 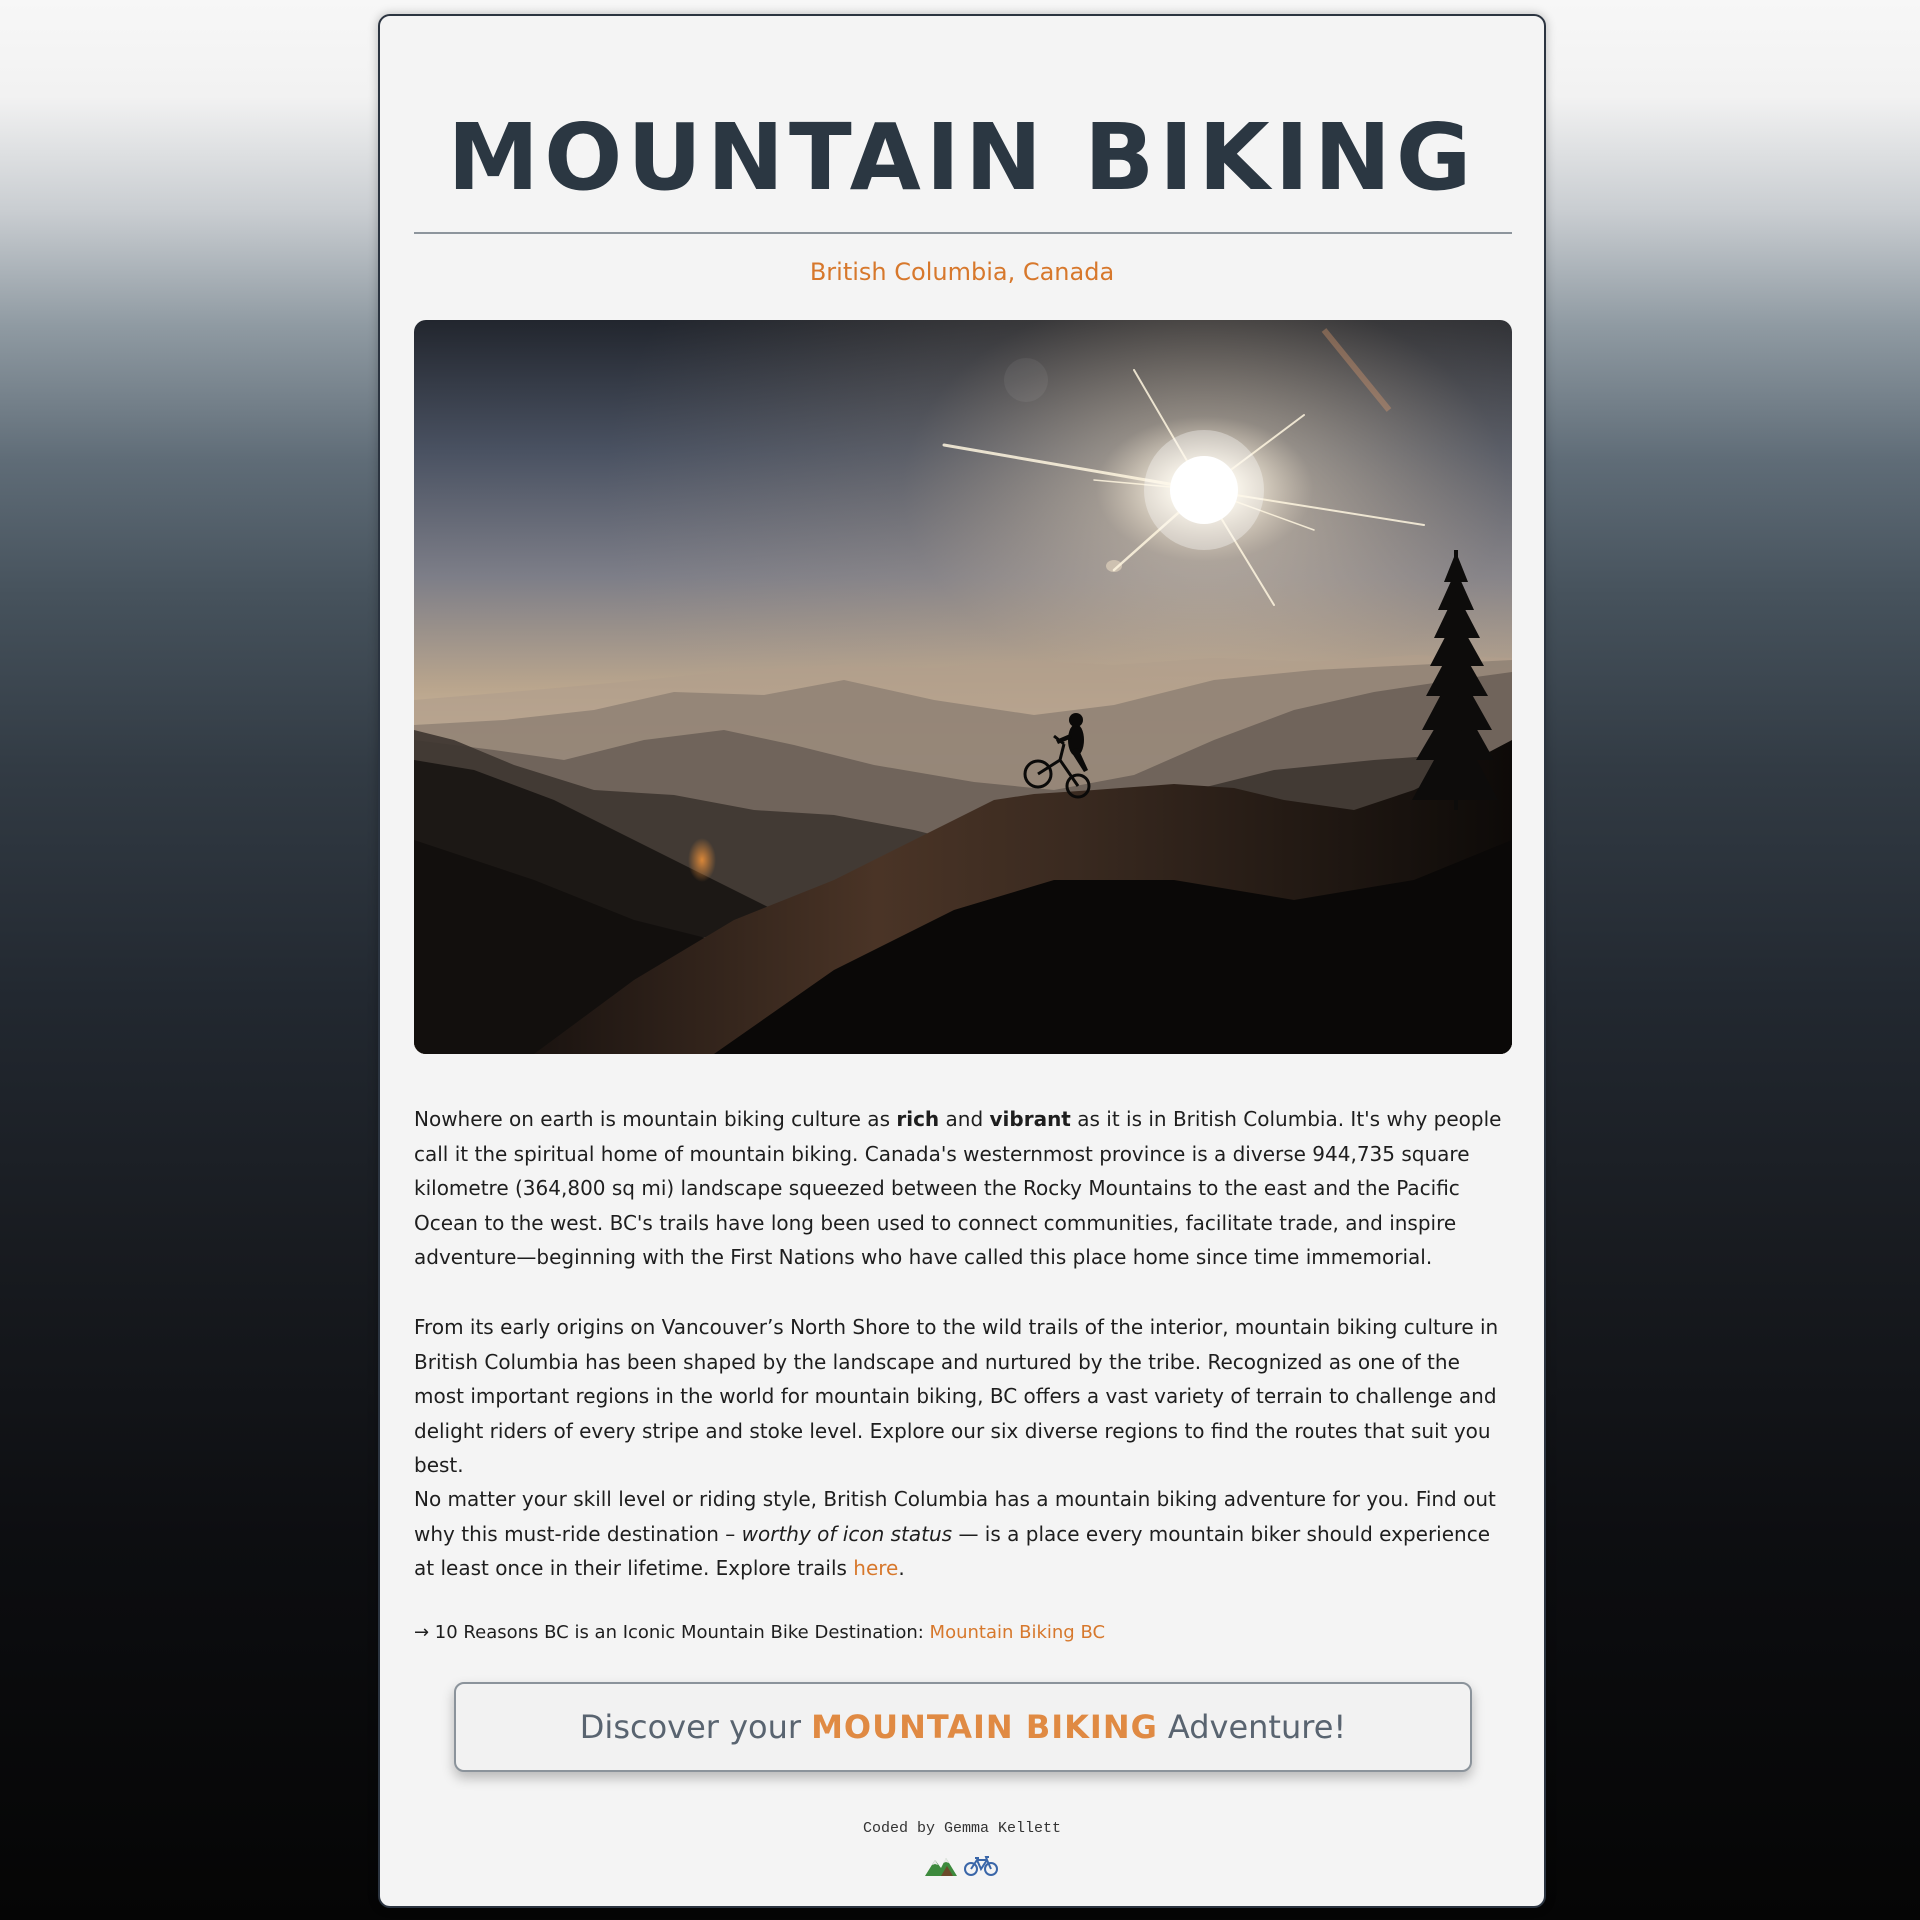 What do you see at coordinates (1018, 1632) in the screenshot?
I see `mountain-biking-bc-link: Mountain Biking BC` at bounding box center [1018, 1632].